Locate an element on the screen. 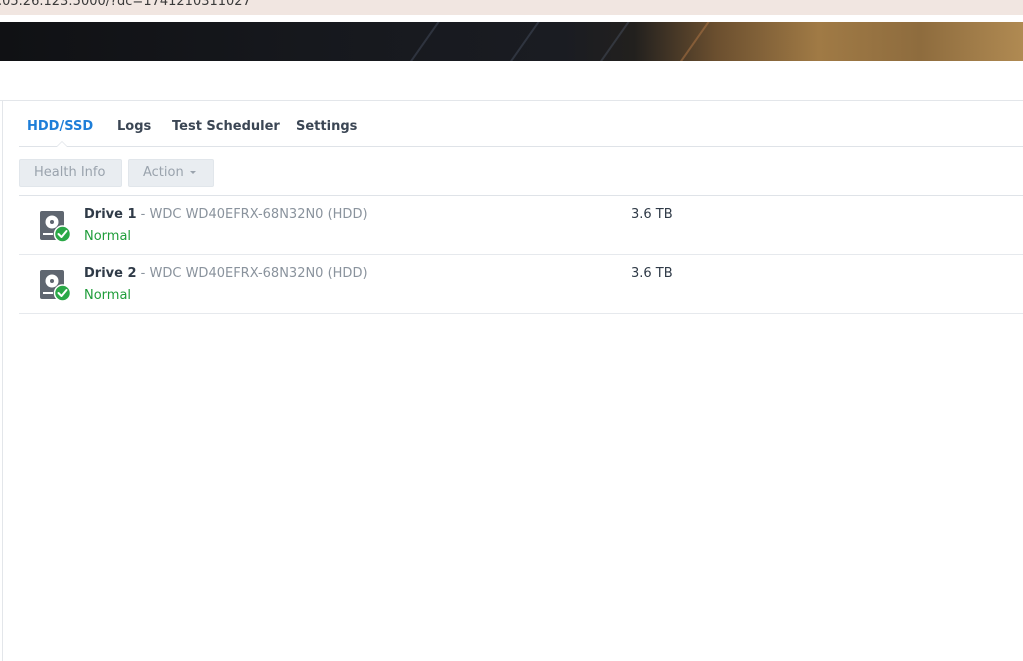  browser-gap is located at coordinates (511, 18).